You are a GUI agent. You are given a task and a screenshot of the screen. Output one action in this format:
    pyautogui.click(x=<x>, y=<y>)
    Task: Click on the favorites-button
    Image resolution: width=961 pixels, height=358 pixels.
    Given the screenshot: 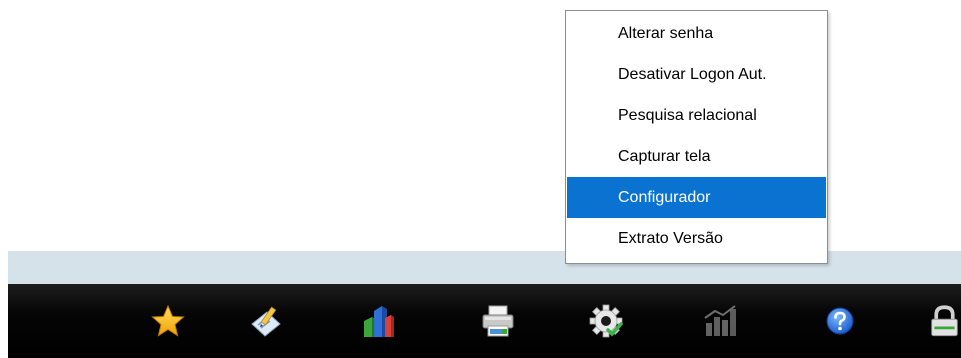 What is the action you would take?
    pyautogui.click(x=168, y=321)
    